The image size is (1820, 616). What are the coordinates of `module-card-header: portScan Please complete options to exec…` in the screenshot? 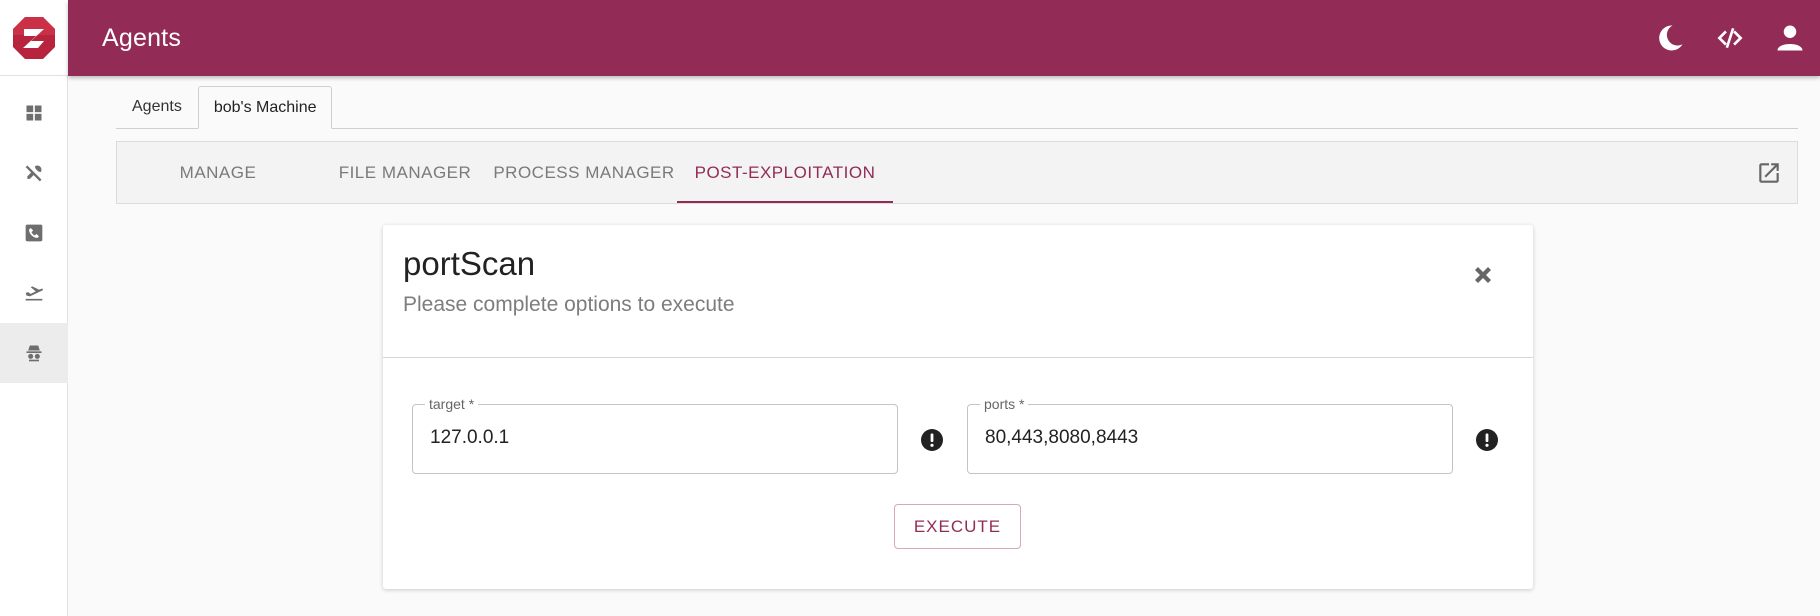 It's located at (958, 291).